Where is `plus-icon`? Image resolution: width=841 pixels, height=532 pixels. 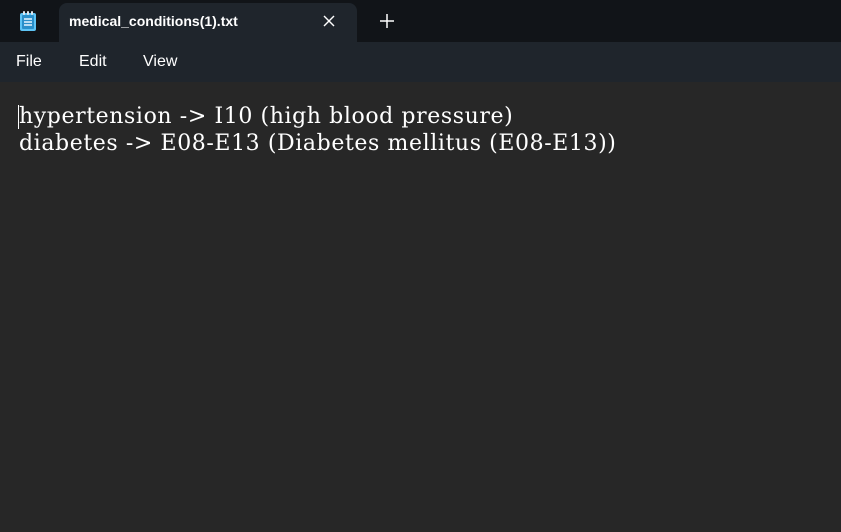 plus-icon is located at coordinates (387, 21).